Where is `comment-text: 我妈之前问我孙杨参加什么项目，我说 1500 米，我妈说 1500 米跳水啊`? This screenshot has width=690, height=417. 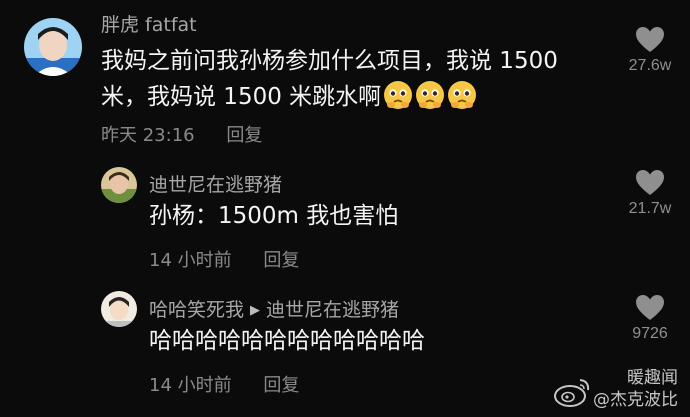 comment-text: 我妈之前问我孙杨参加什么项目，我说 1500 米，我妈说 1500 米跳水啊 is located at coordinates (356, 79).